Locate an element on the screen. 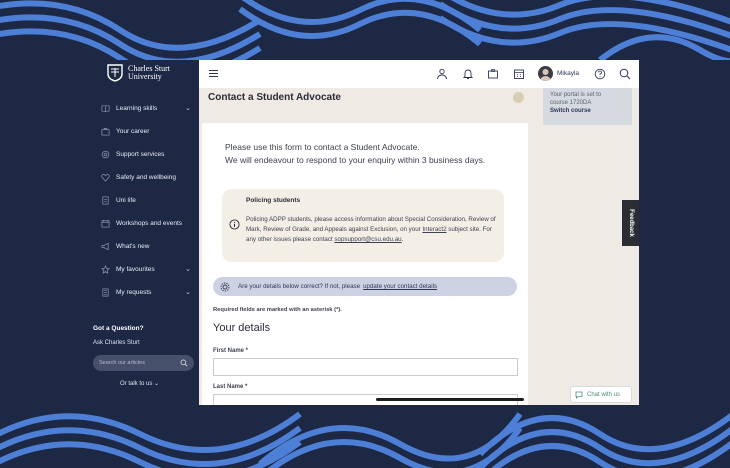 Image resolution: width=730 pixels, height=468 pixels. sidebar-item-workshops-events: Workshops and events is located at coordinates (143, 223).